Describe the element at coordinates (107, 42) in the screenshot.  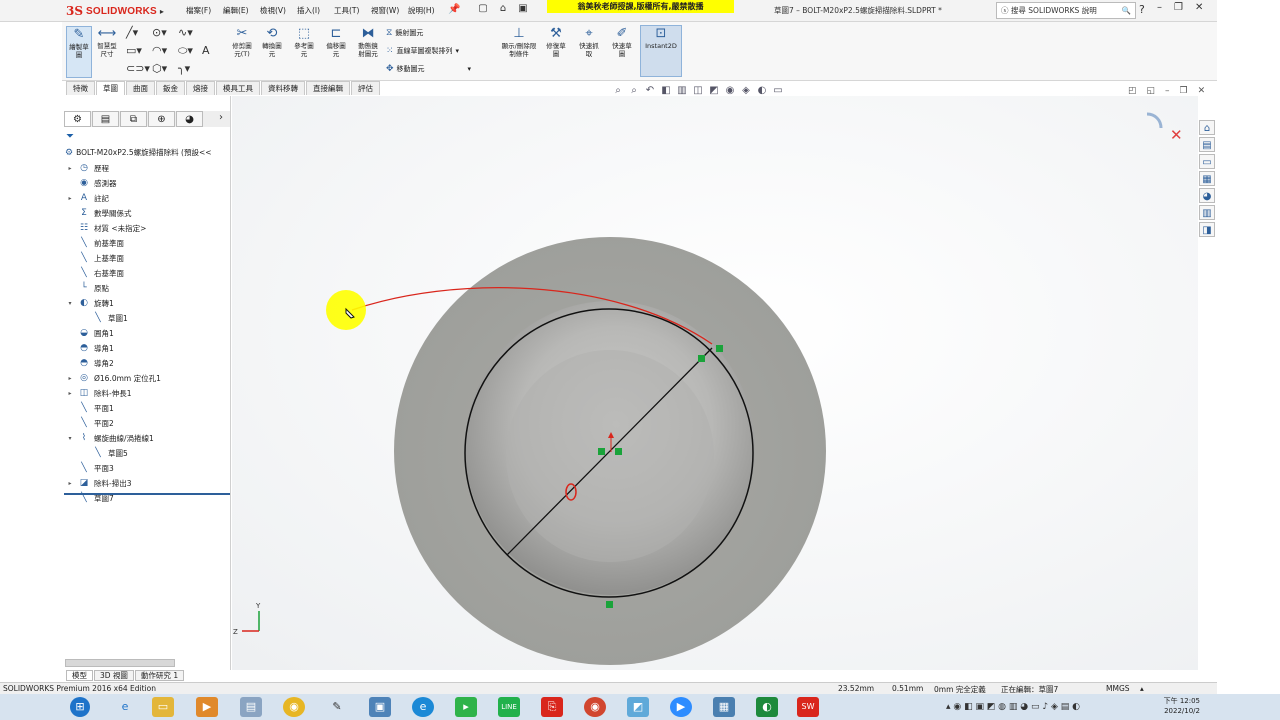
I see `smart-dimension-button: ⟷ 智慧型尺寸` at that location.